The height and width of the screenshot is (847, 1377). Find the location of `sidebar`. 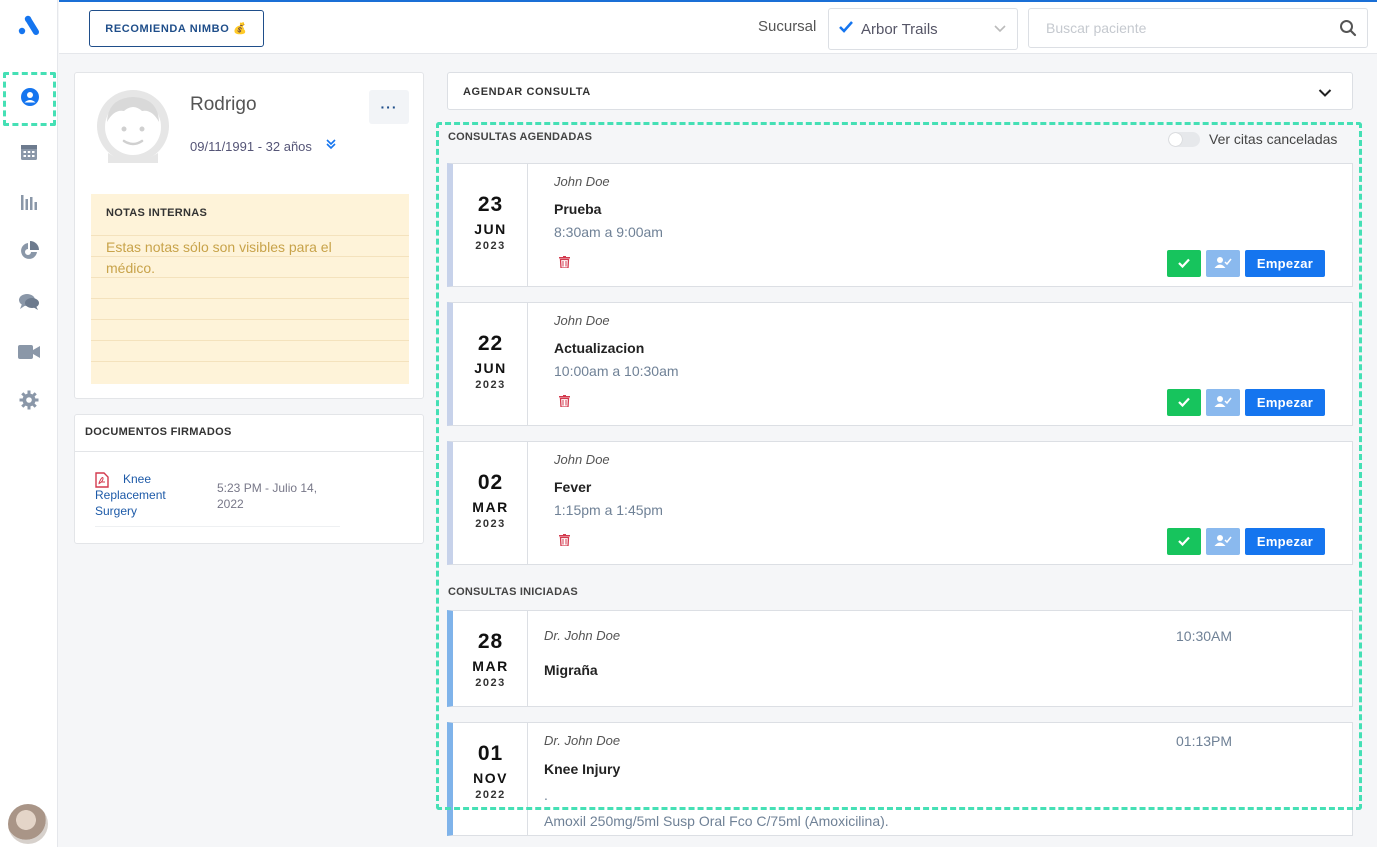

sidebar is located at coordinates (29, 423).